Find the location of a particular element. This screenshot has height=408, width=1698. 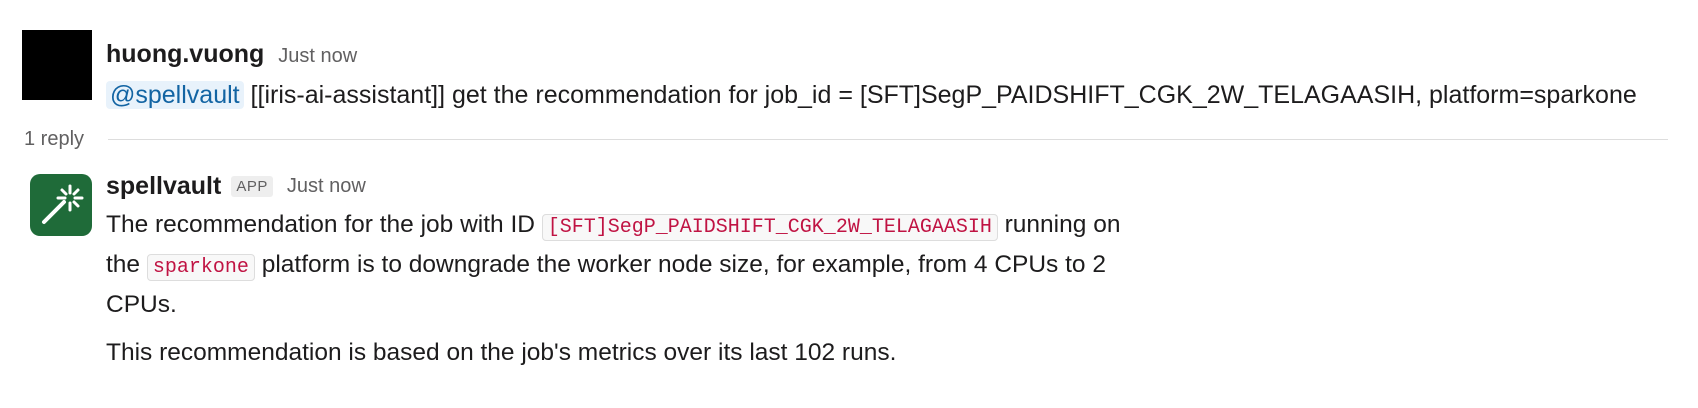

text-segment: The recommendation for the job with ID is located at coordinates (324, 224).